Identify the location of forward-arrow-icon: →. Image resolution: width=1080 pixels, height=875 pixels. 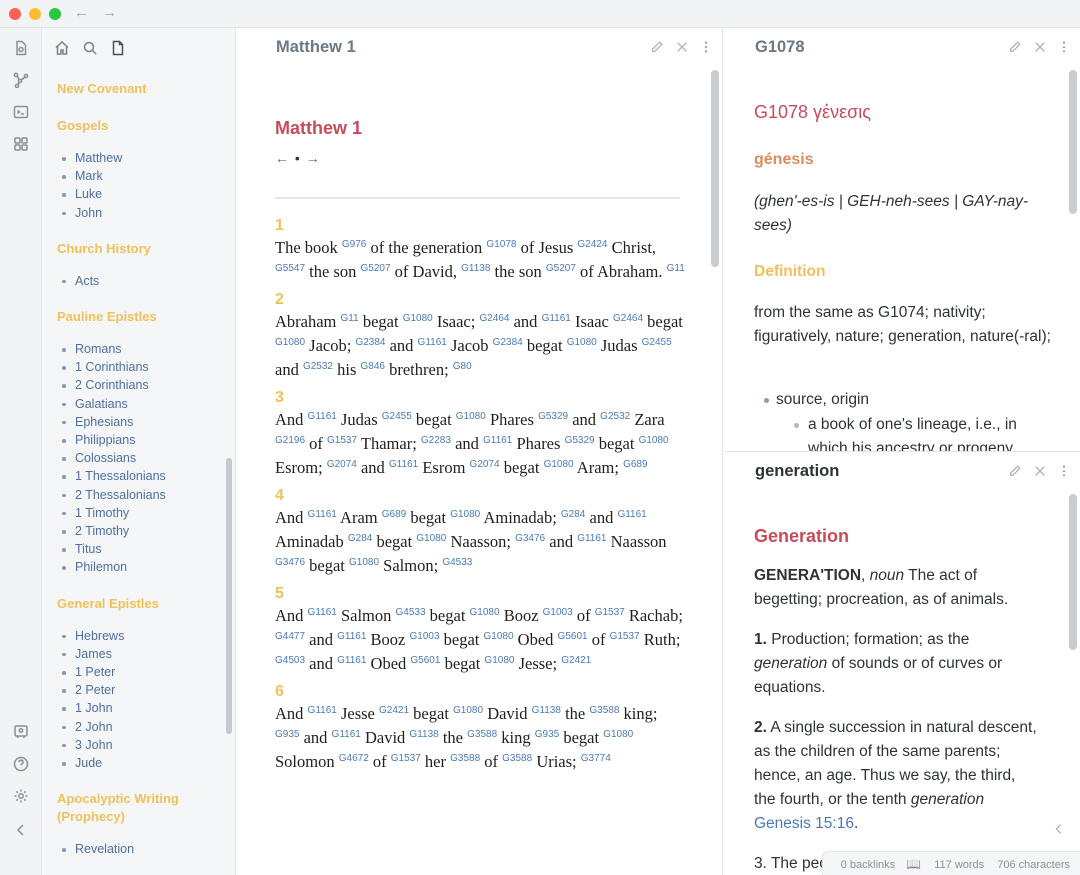
(109, 13).